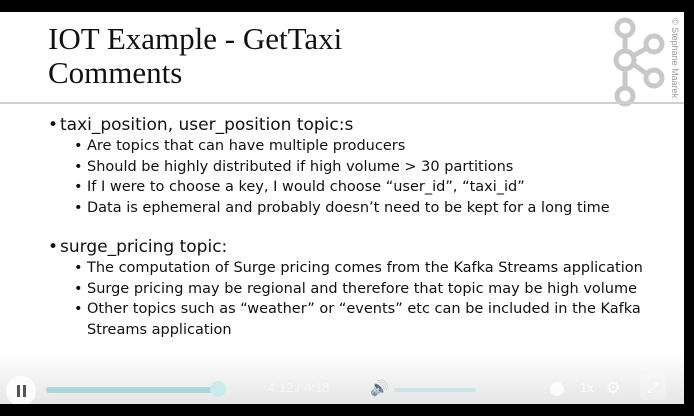 The image size is (694, 416). What do you see at coordinates (195, 38) in the screenshot?
I see `title-line-1: IOT Example - GetTaxi` at bounding box center [195, 38].